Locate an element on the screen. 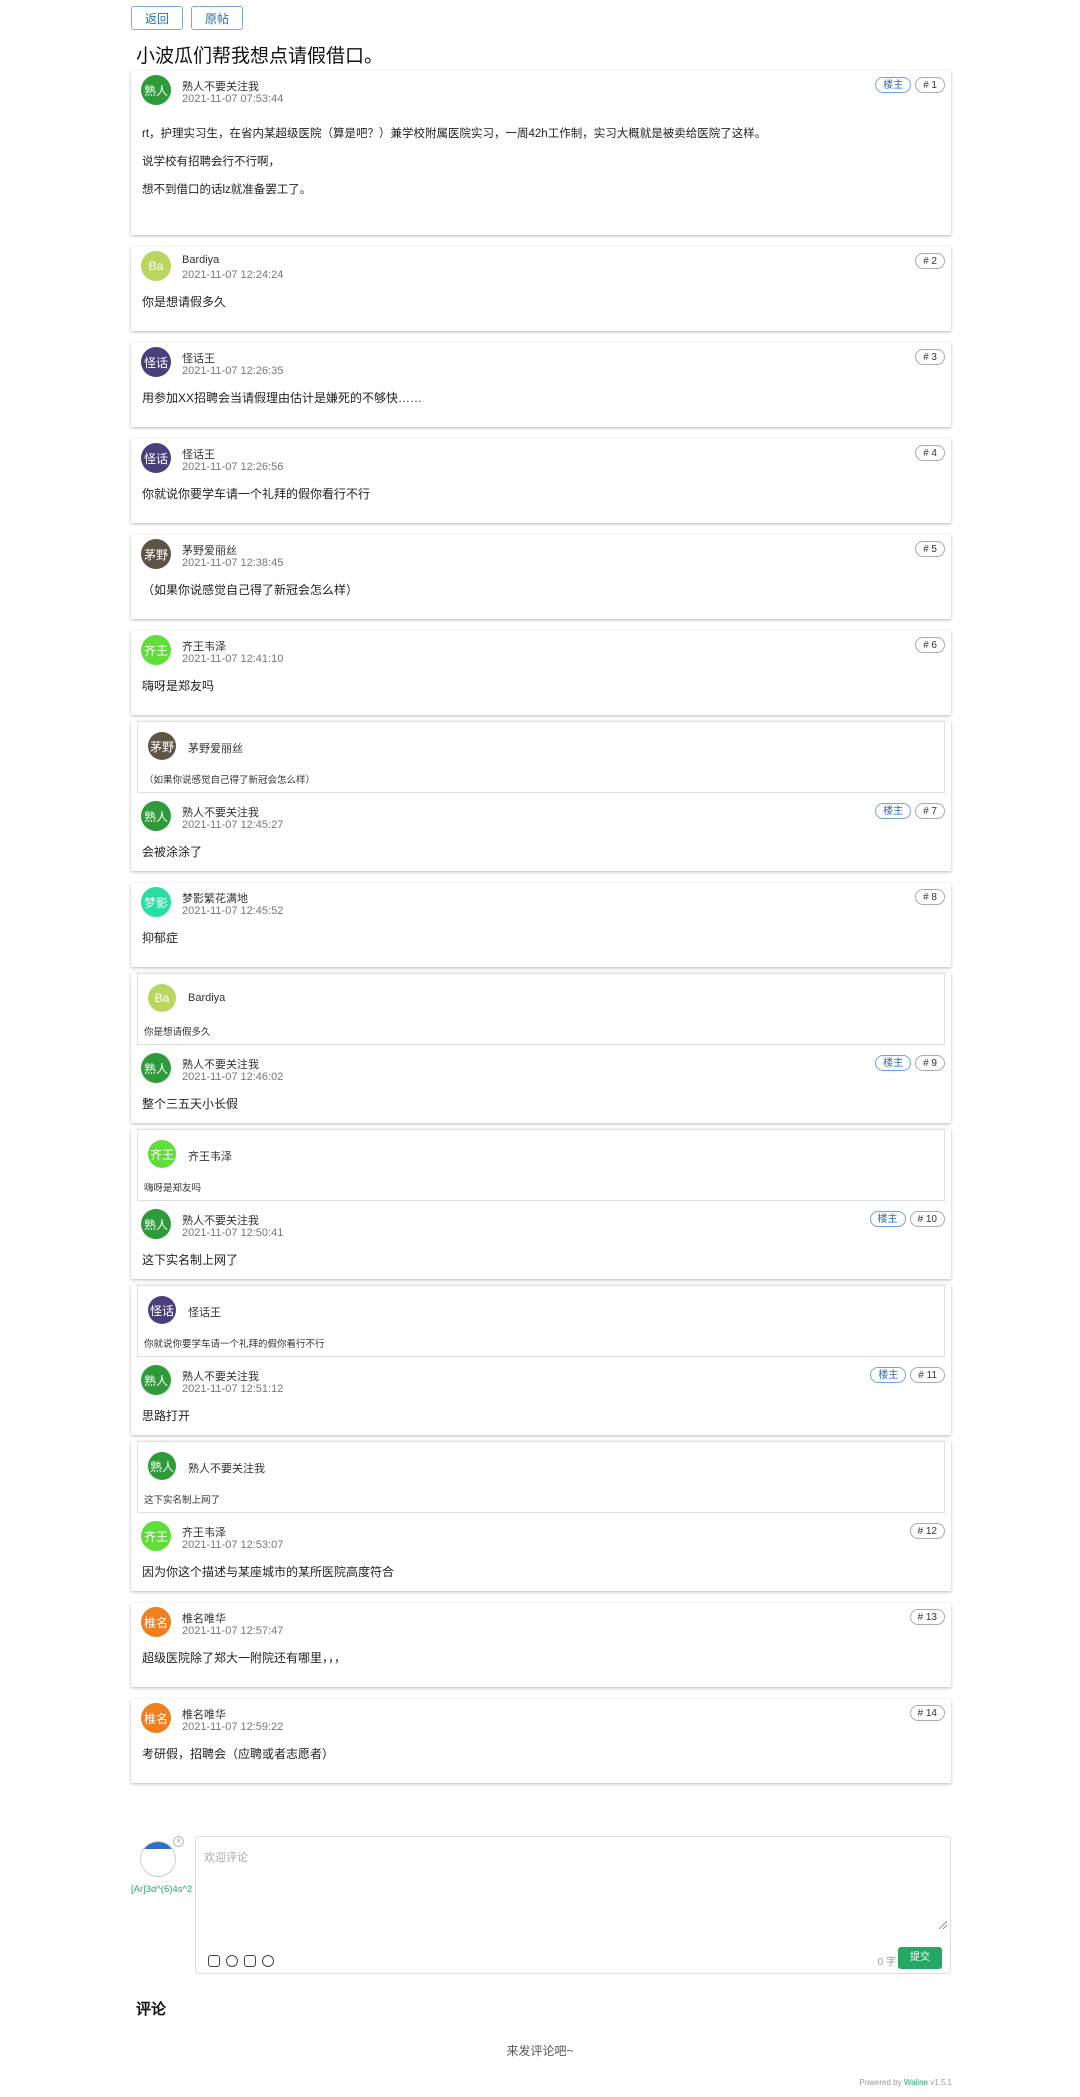 The image size is (1080, 2097). floor-number: # 3 is located at coordinates (930, 357).